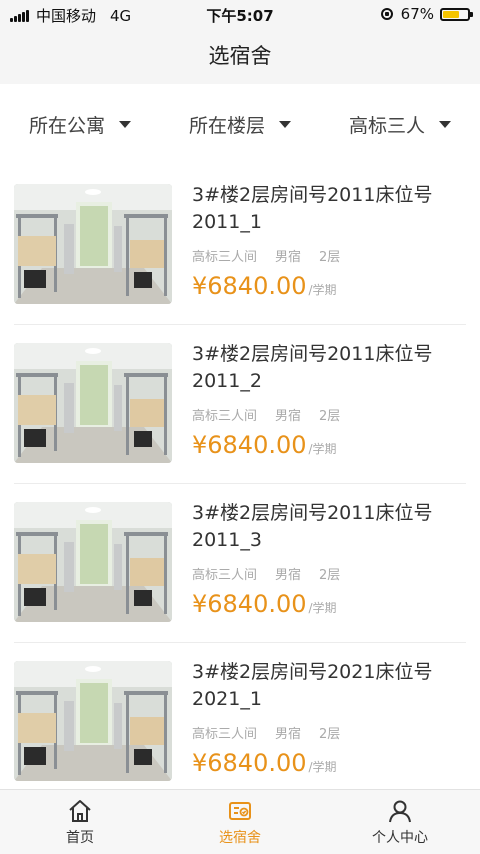 This screenshot has width=480, height=854. I want to click on filter-floor: 所在楼层, so click(240, 124).